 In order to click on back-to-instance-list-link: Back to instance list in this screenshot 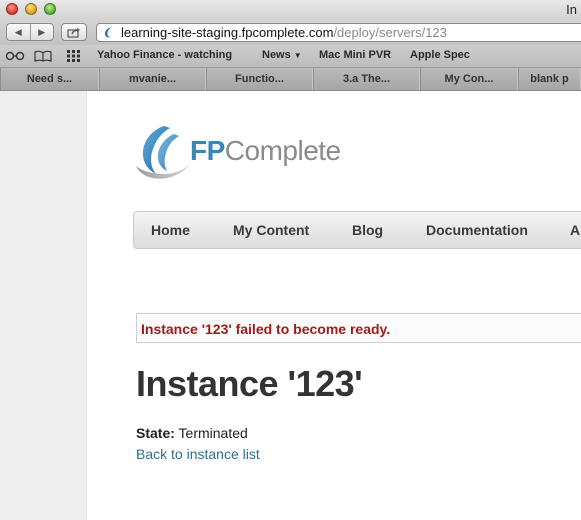, I will do `click(198, 454)`.